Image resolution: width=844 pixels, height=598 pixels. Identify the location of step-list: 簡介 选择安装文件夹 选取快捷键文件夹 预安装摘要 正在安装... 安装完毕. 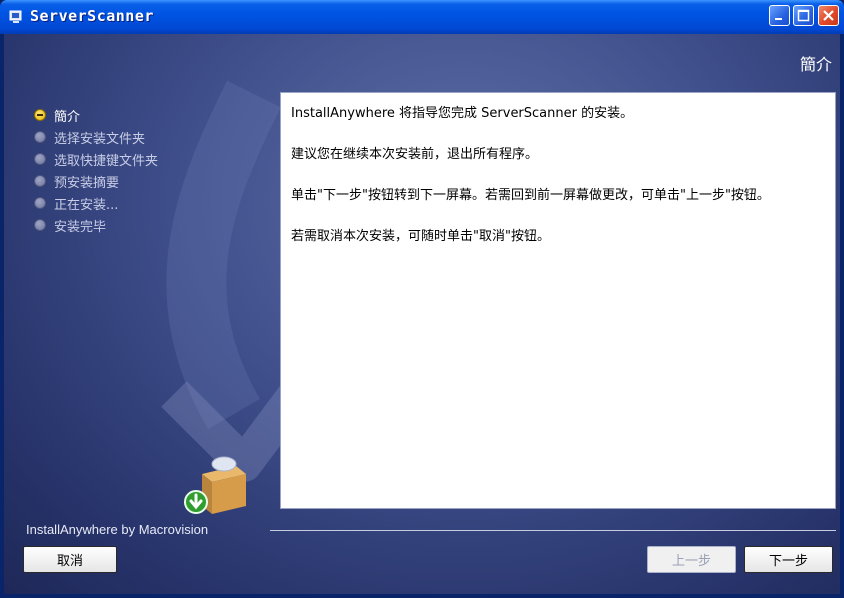
(96, 170).